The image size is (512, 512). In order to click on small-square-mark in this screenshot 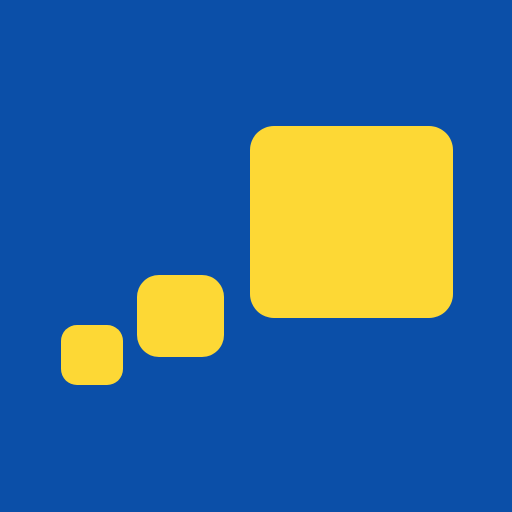, I will do `click(92, 355)`.